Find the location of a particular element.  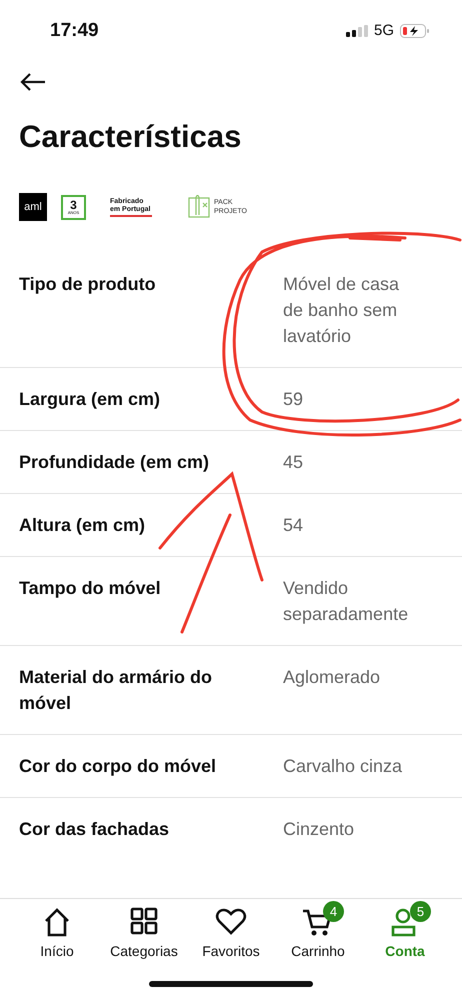

spec-label: Profundidade (em cm) is located at coordinates (114, 462).